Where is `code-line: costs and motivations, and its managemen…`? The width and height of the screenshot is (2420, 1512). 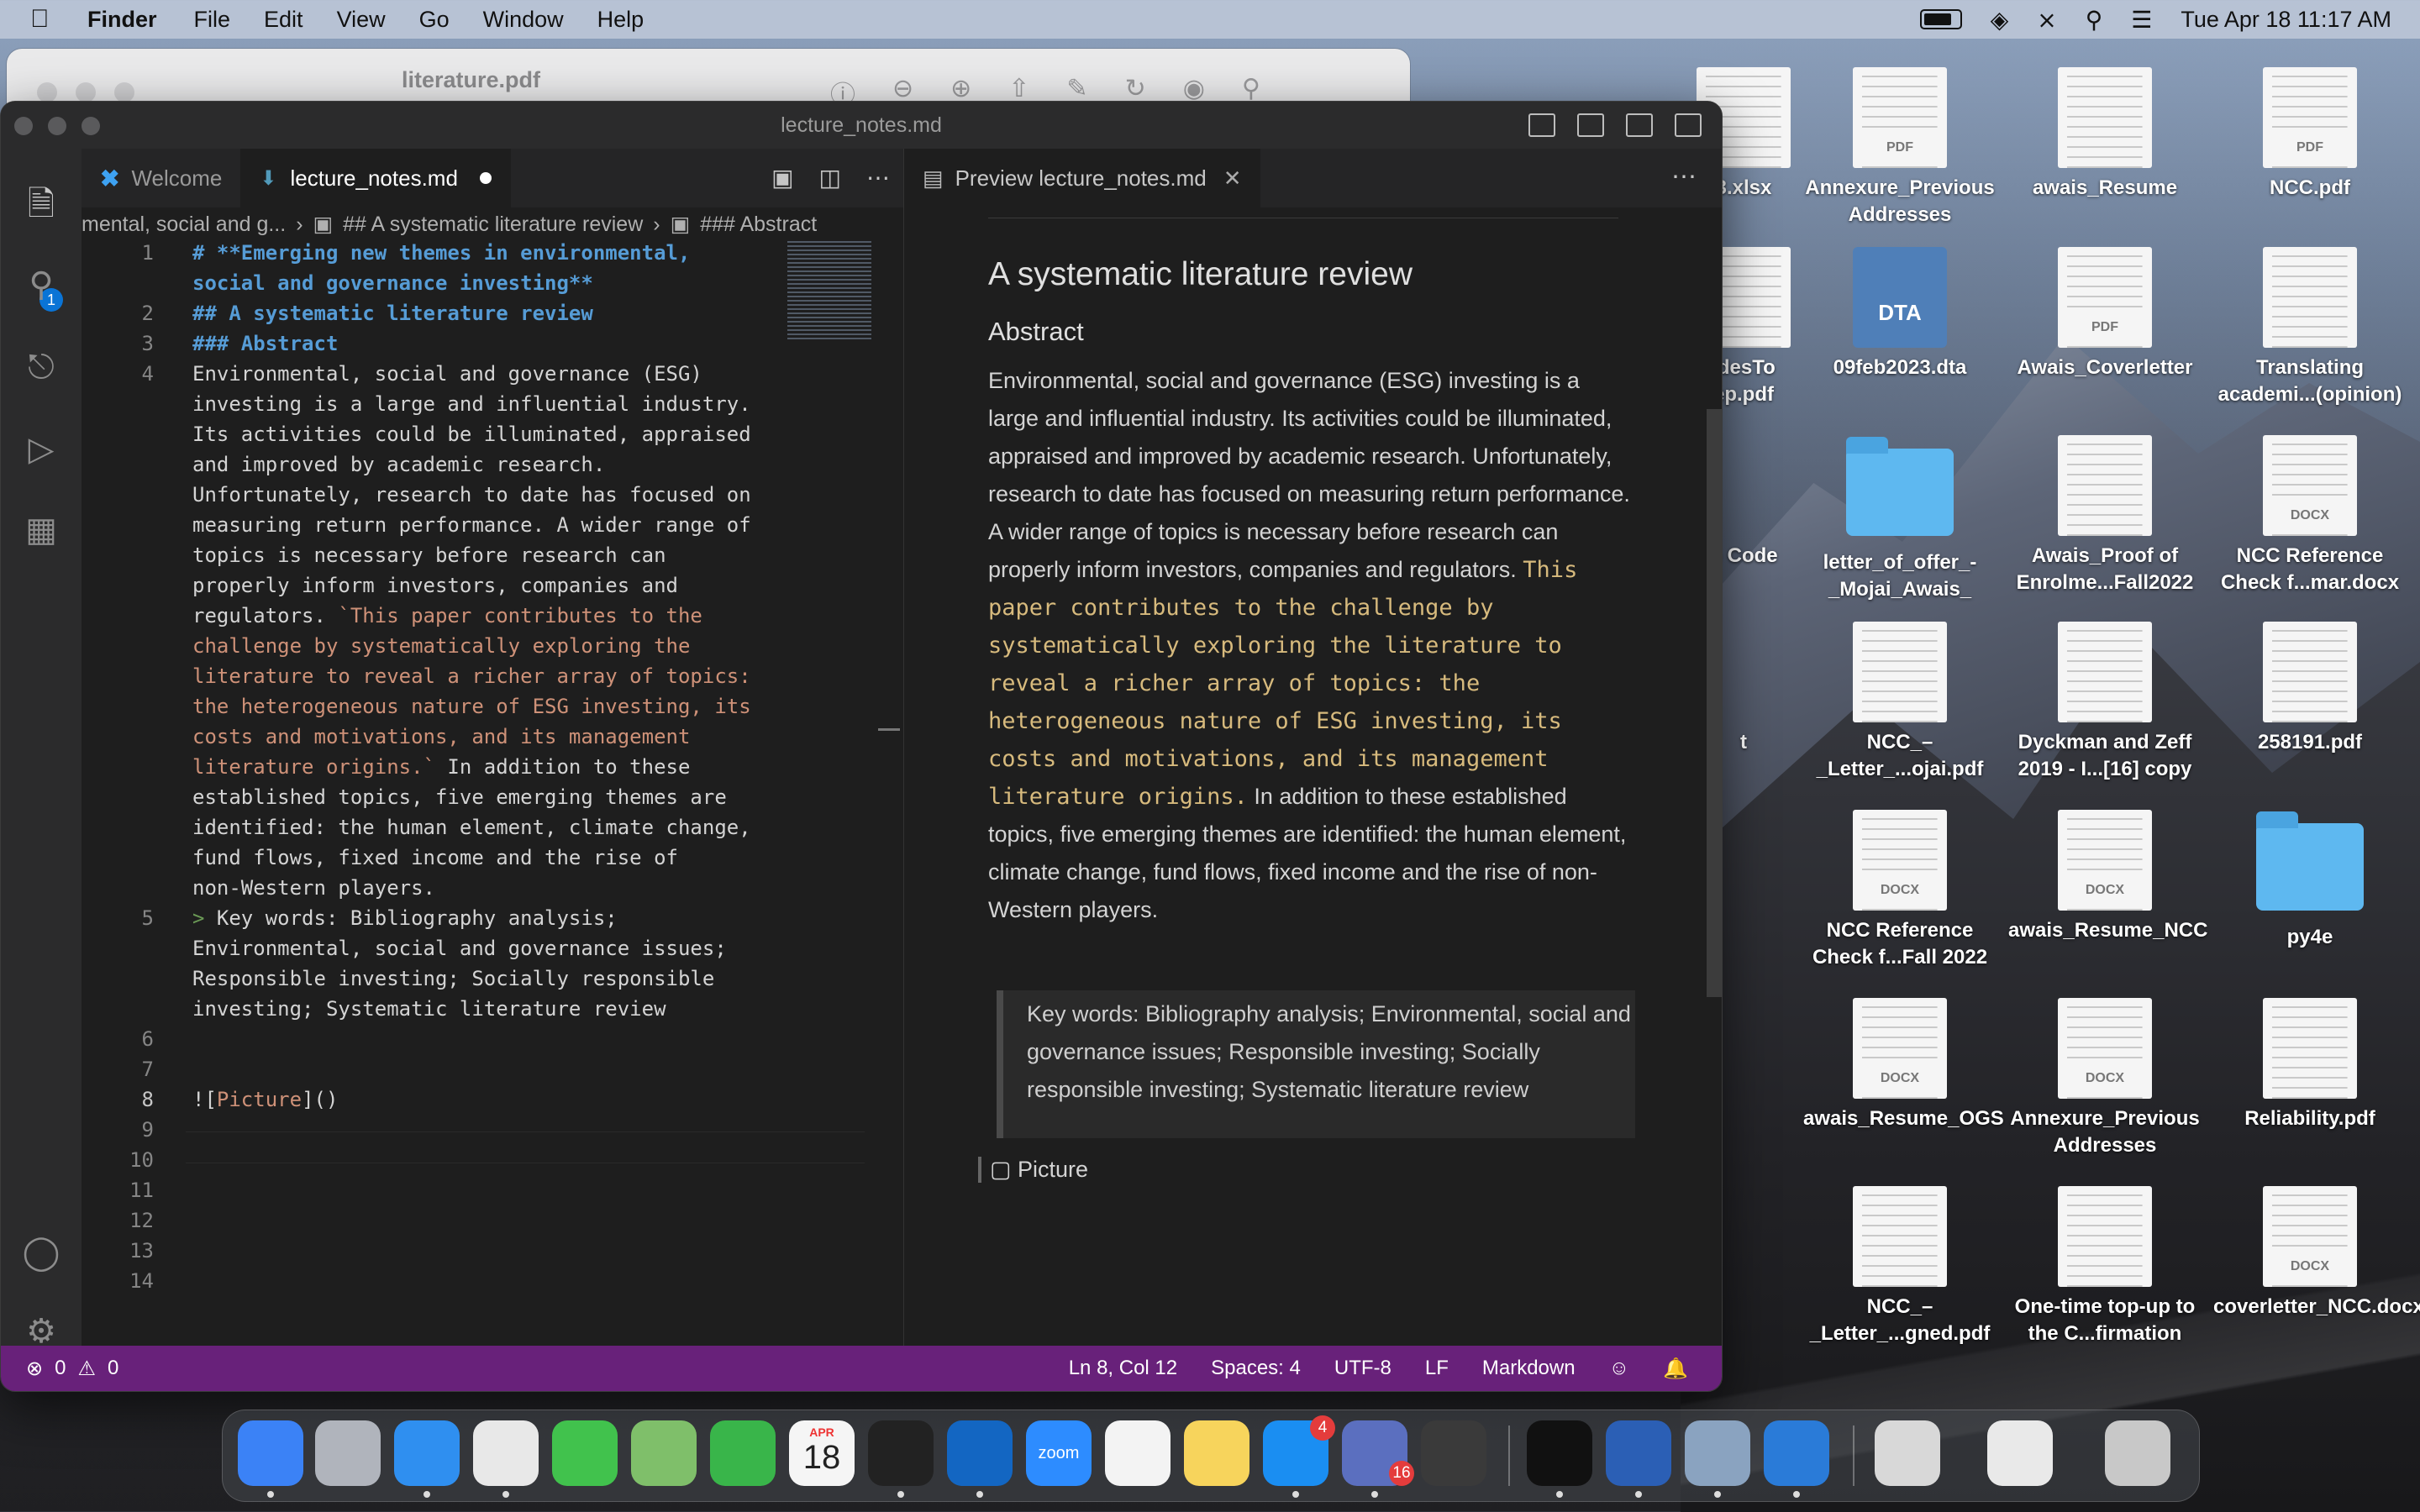 code-line: costs and motivations, and its managemen… is located at coordinates (441, 736).